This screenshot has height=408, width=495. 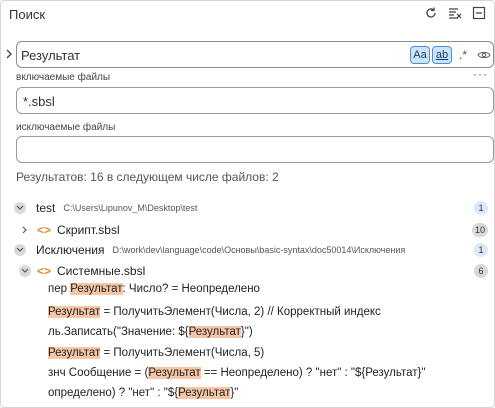 What do you see at coordinates (98, 373) in the screenshot?
I see `result-prefix: знч Сообщение = (` at bounding box center [98, 373].